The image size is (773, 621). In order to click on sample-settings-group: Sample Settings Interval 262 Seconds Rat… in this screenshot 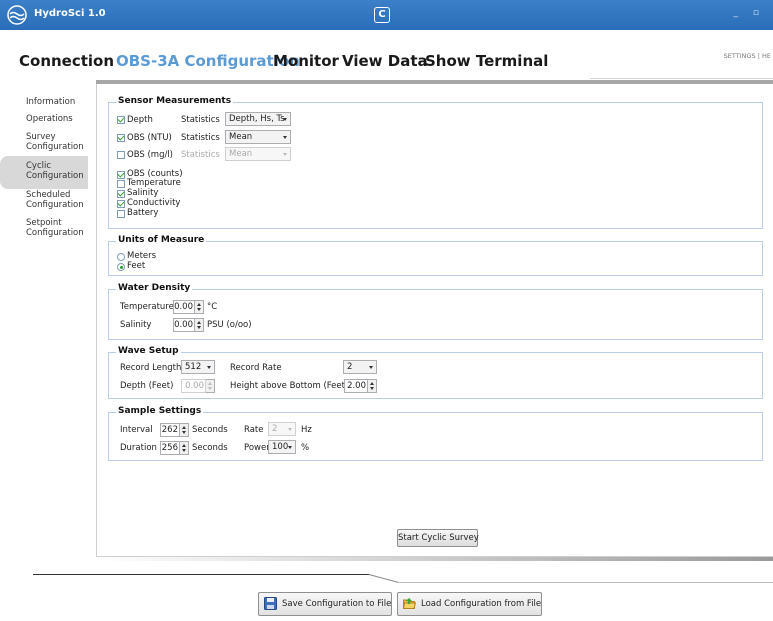, I will do `click(435, 433)`.